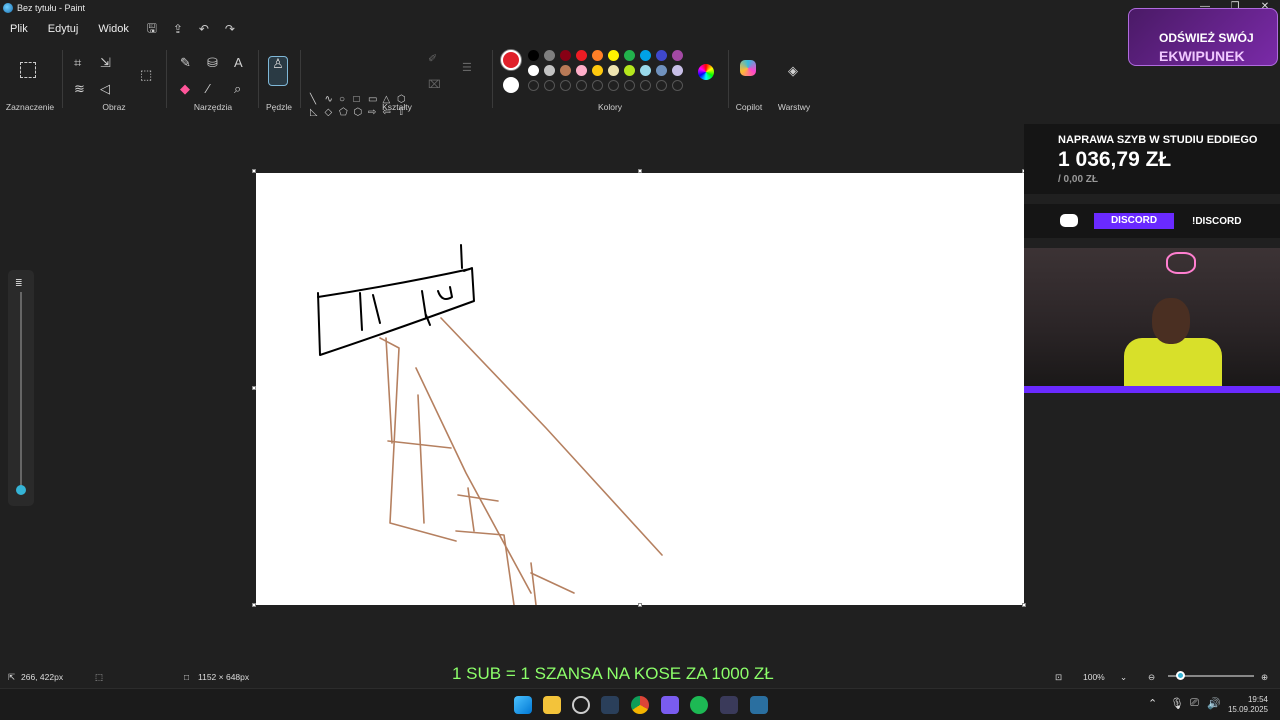 The width and height of the screenshot is (1280, 720). Describe the element at coordinates (19, 283) in the screenshot. I see `brush-size-icon: ≣` at that location.